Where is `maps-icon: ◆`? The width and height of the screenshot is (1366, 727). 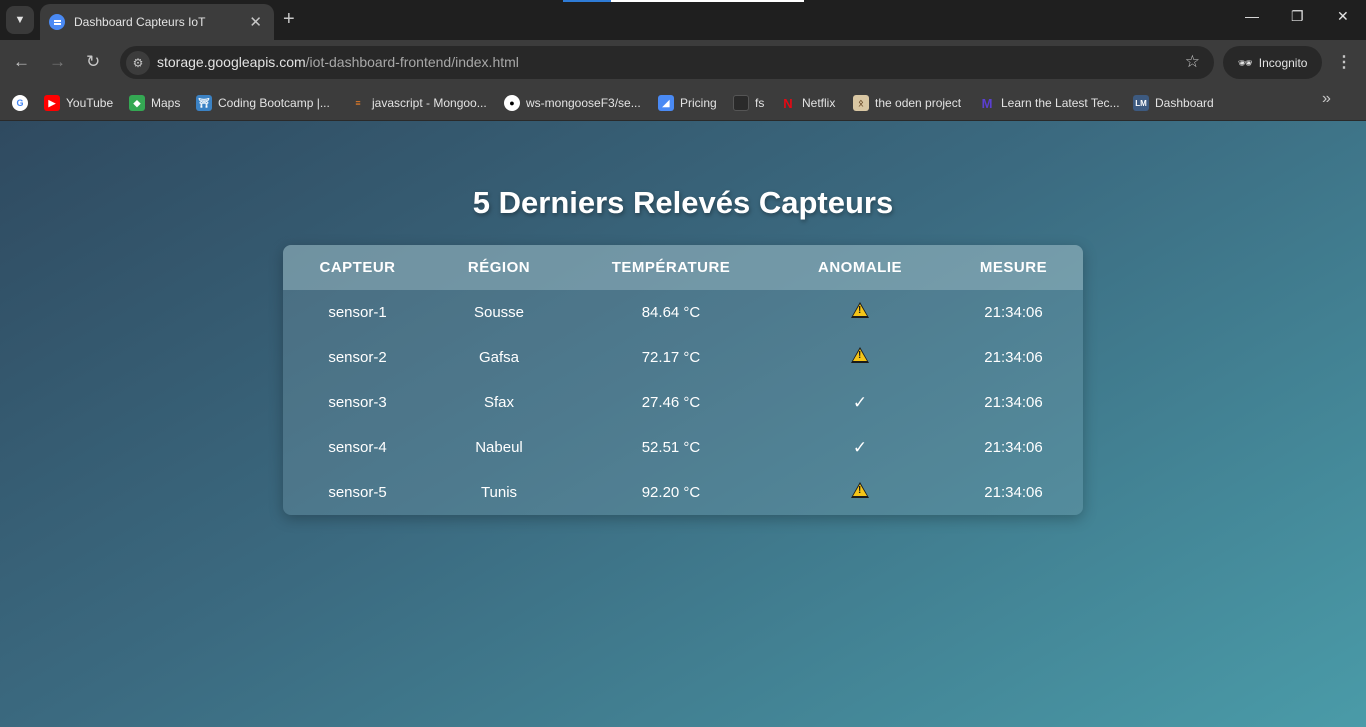
maps-icon: ◆ is located at coordinates (137, 103).